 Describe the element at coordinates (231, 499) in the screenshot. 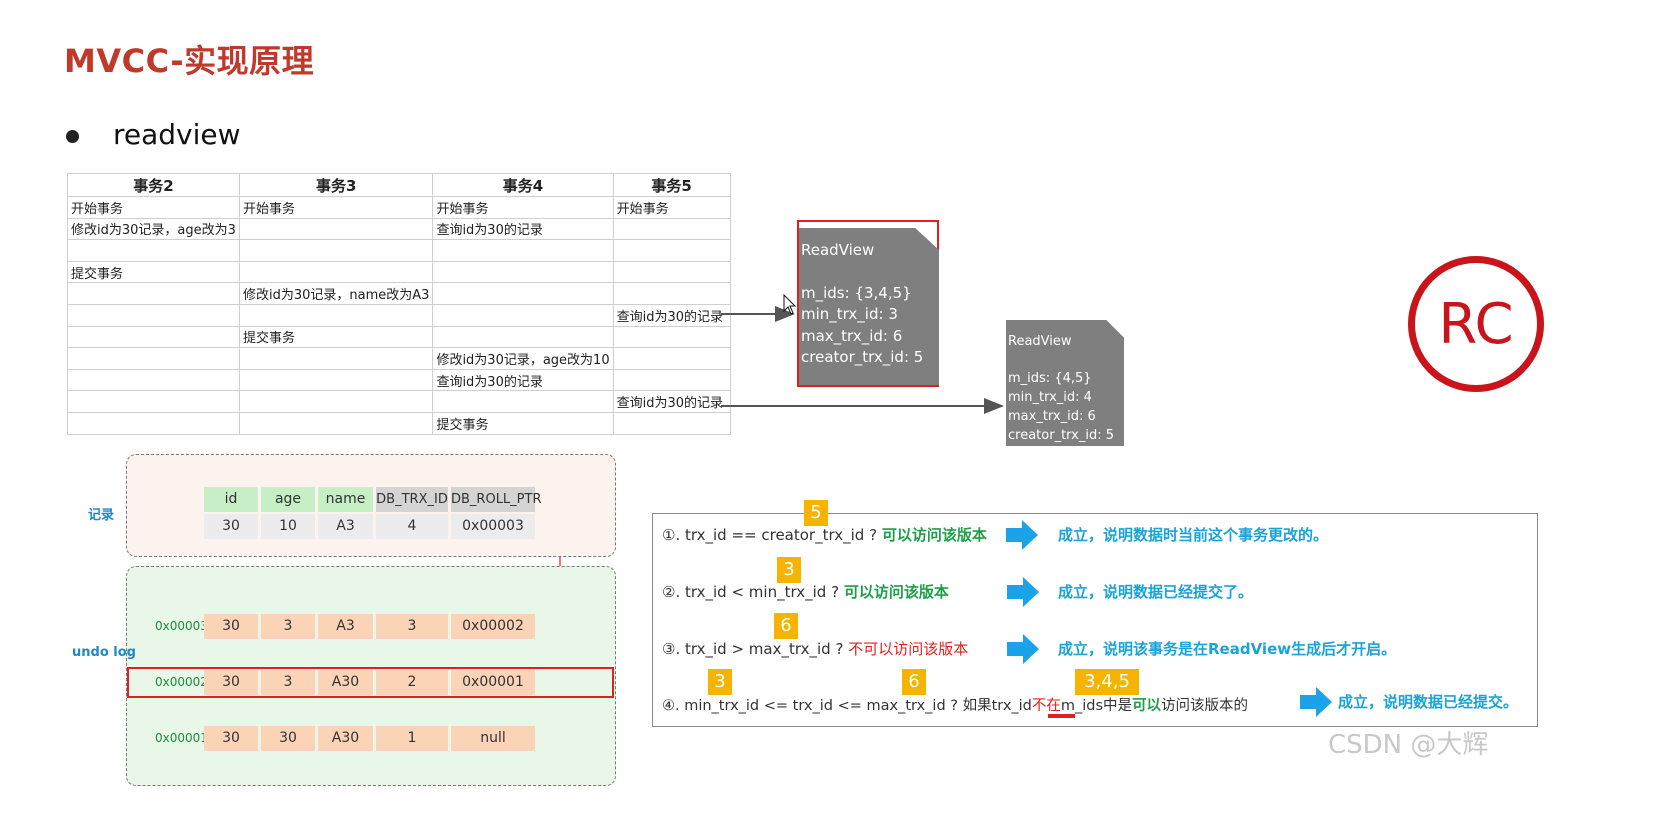

I see `record-header-id: id` at that location.